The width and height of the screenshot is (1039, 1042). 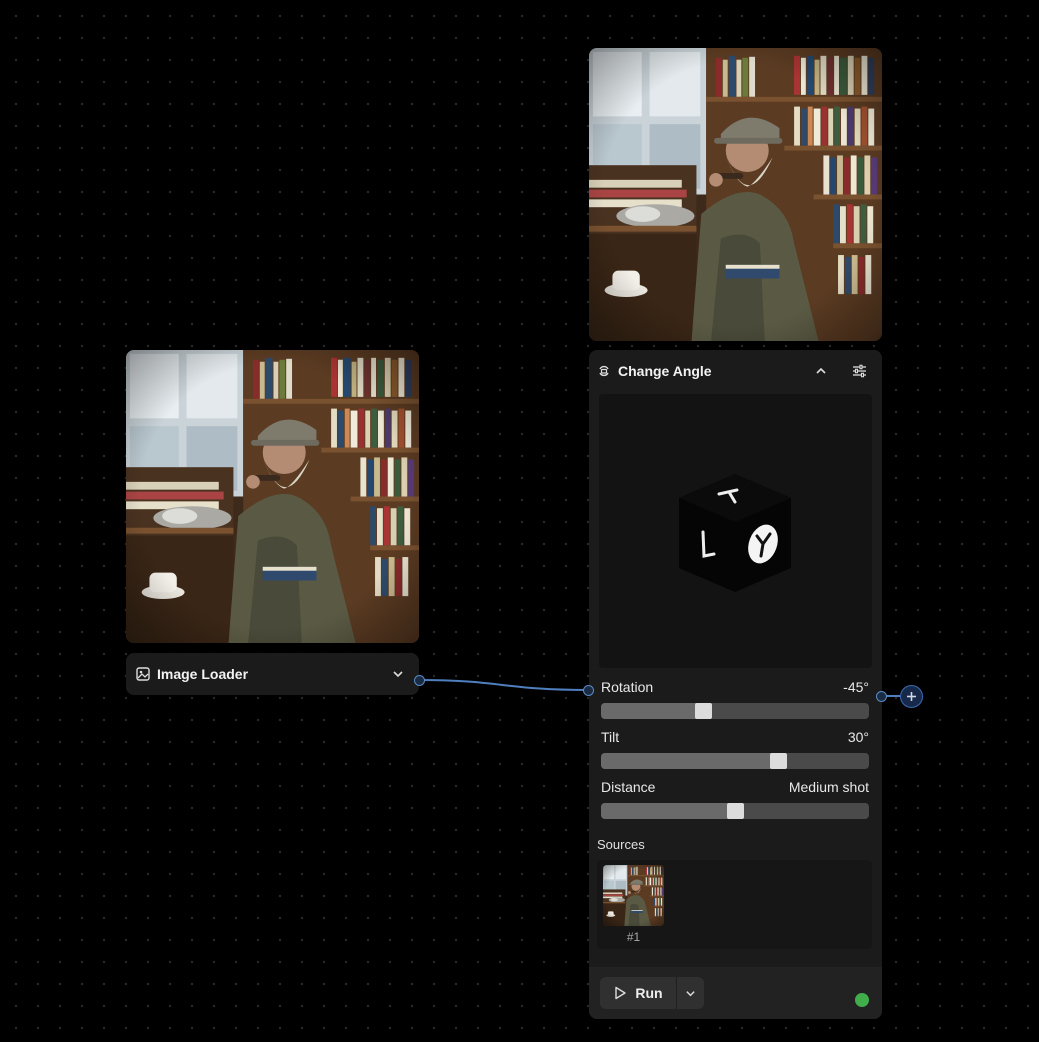 What do you see at coordinates (143, 674) in the screenshot?
I see `image-icon` at bounding box center [143, 674].